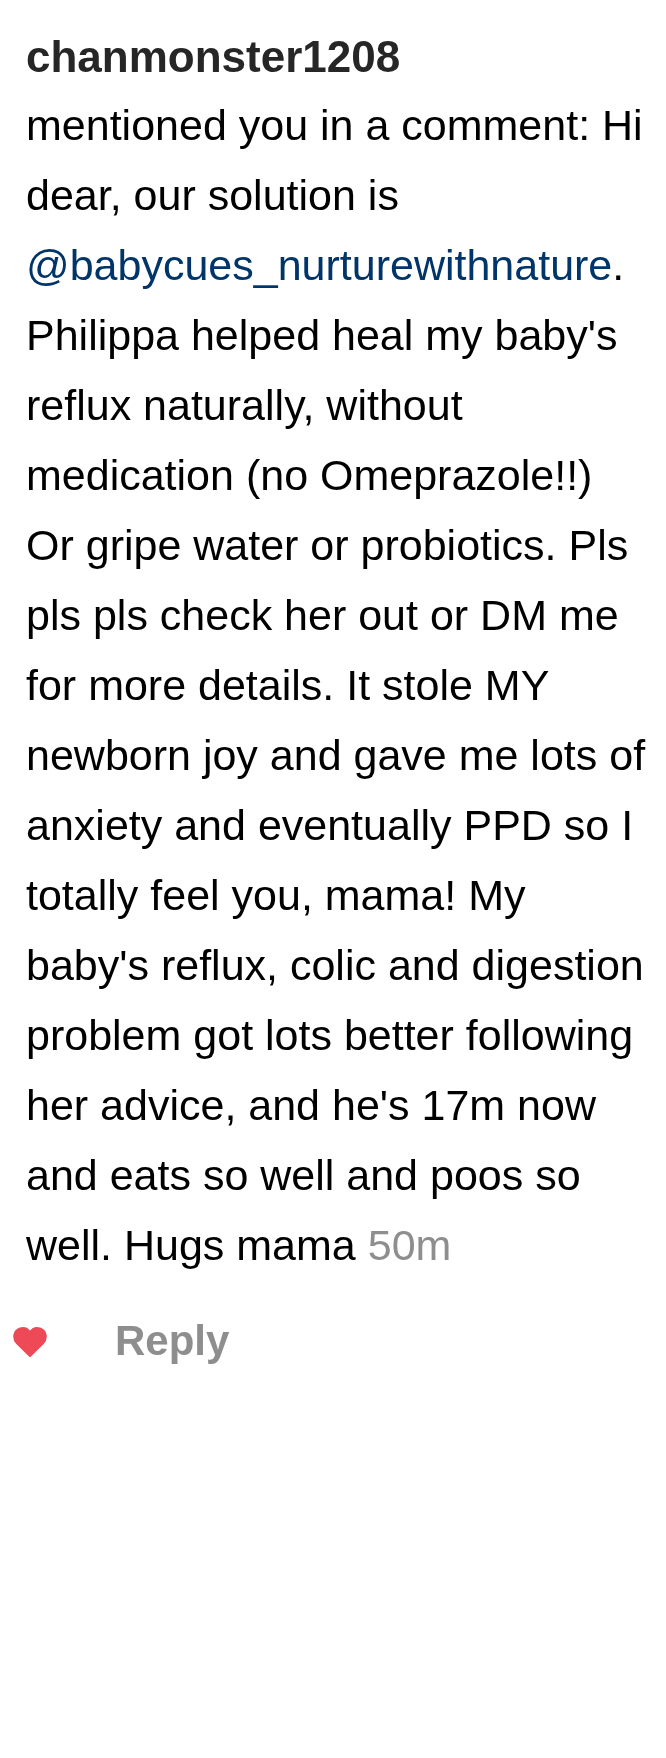 The height and width of the screenshot is (1758, 666). What do you see at coordinates (319, 265) in the screenshot?
I see `mention-link: @babycues_nurturewithnature` at bounding box center [319, 265].